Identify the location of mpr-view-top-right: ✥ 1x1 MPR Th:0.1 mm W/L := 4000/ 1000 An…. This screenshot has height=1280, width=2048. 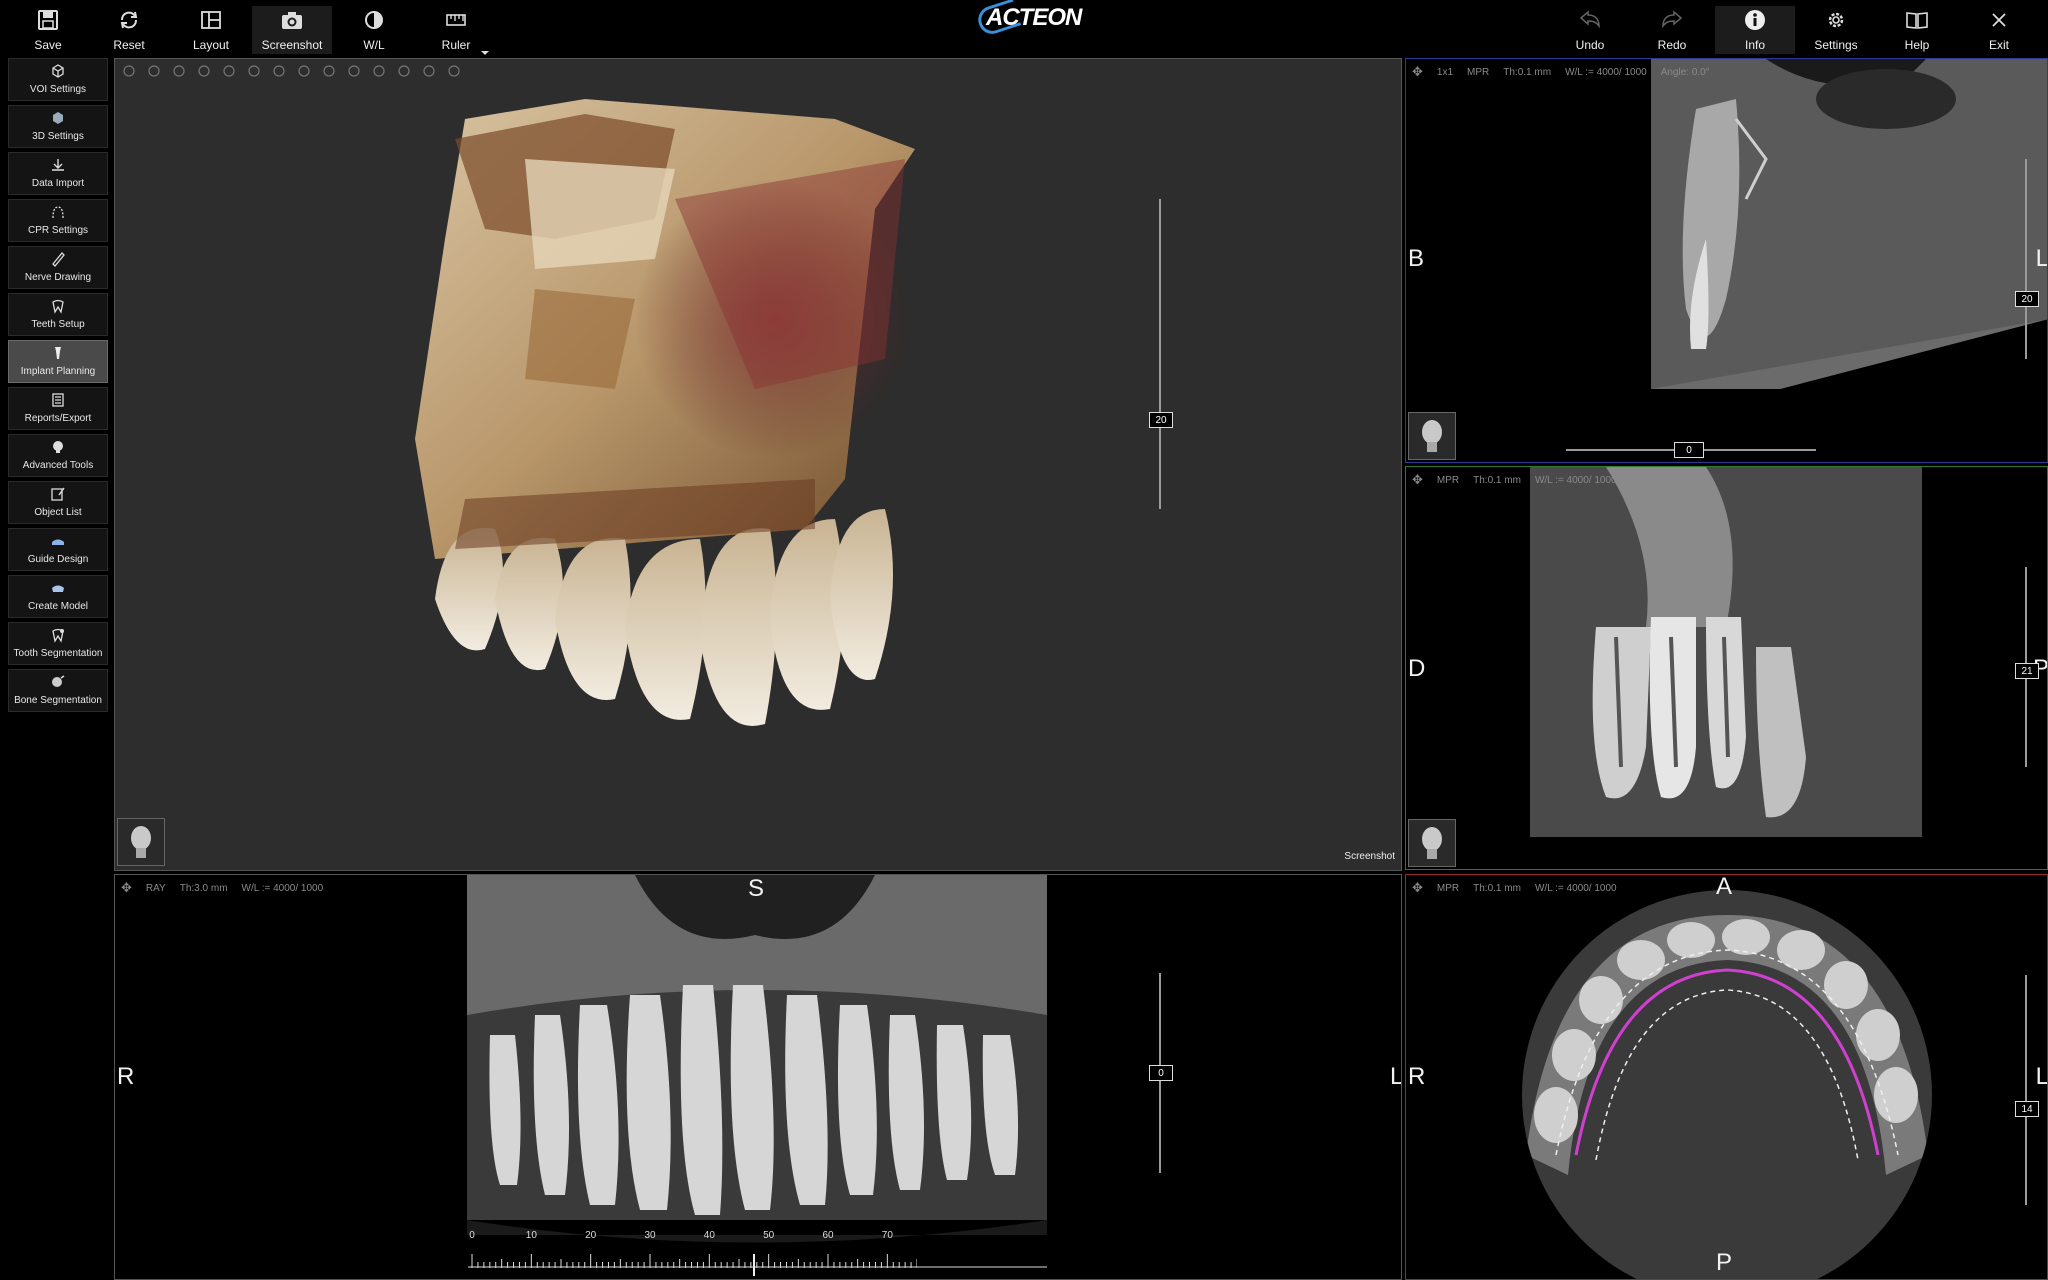
(1726, 260).